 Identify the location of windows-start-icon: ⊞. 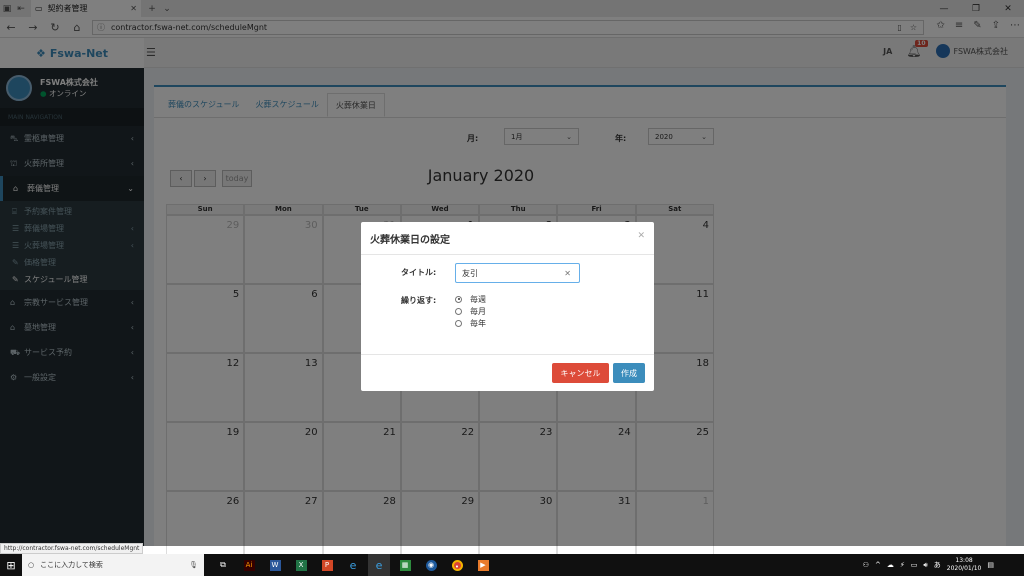
(11, 565).